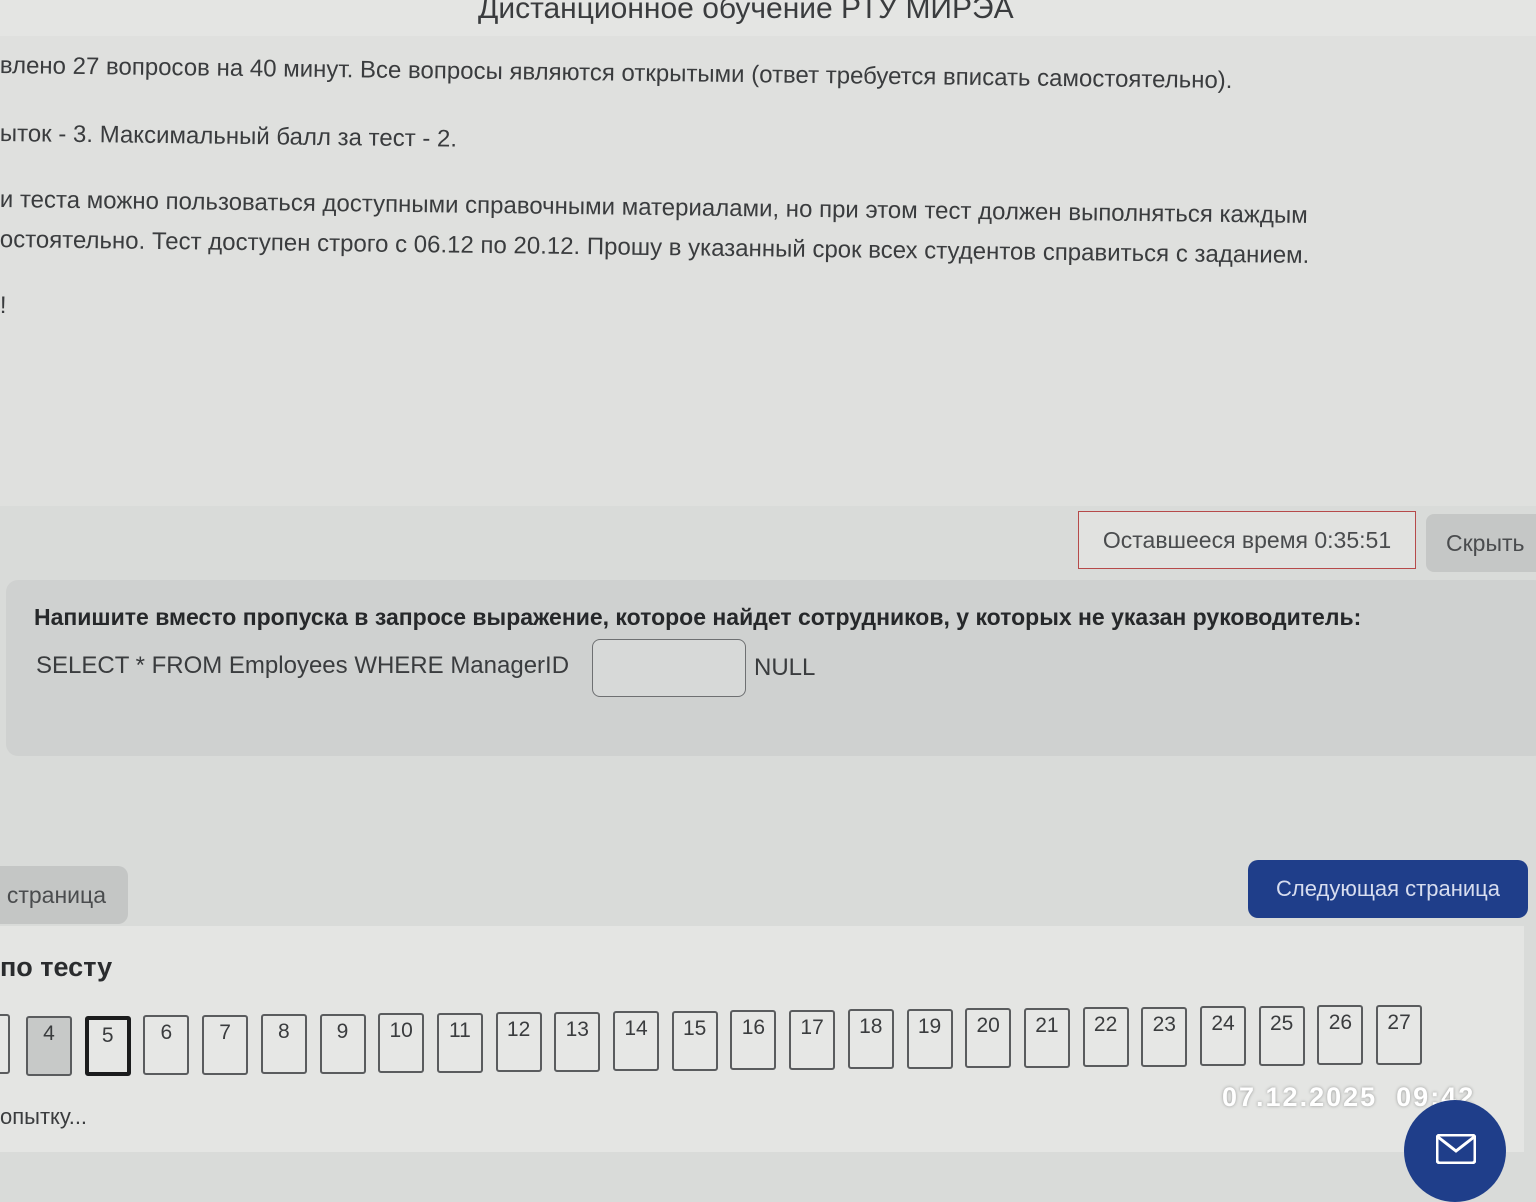 This screenshot has width=1536, height=1202. I want to click on hide-timer-button: Скрыть, so click(1481, 543).